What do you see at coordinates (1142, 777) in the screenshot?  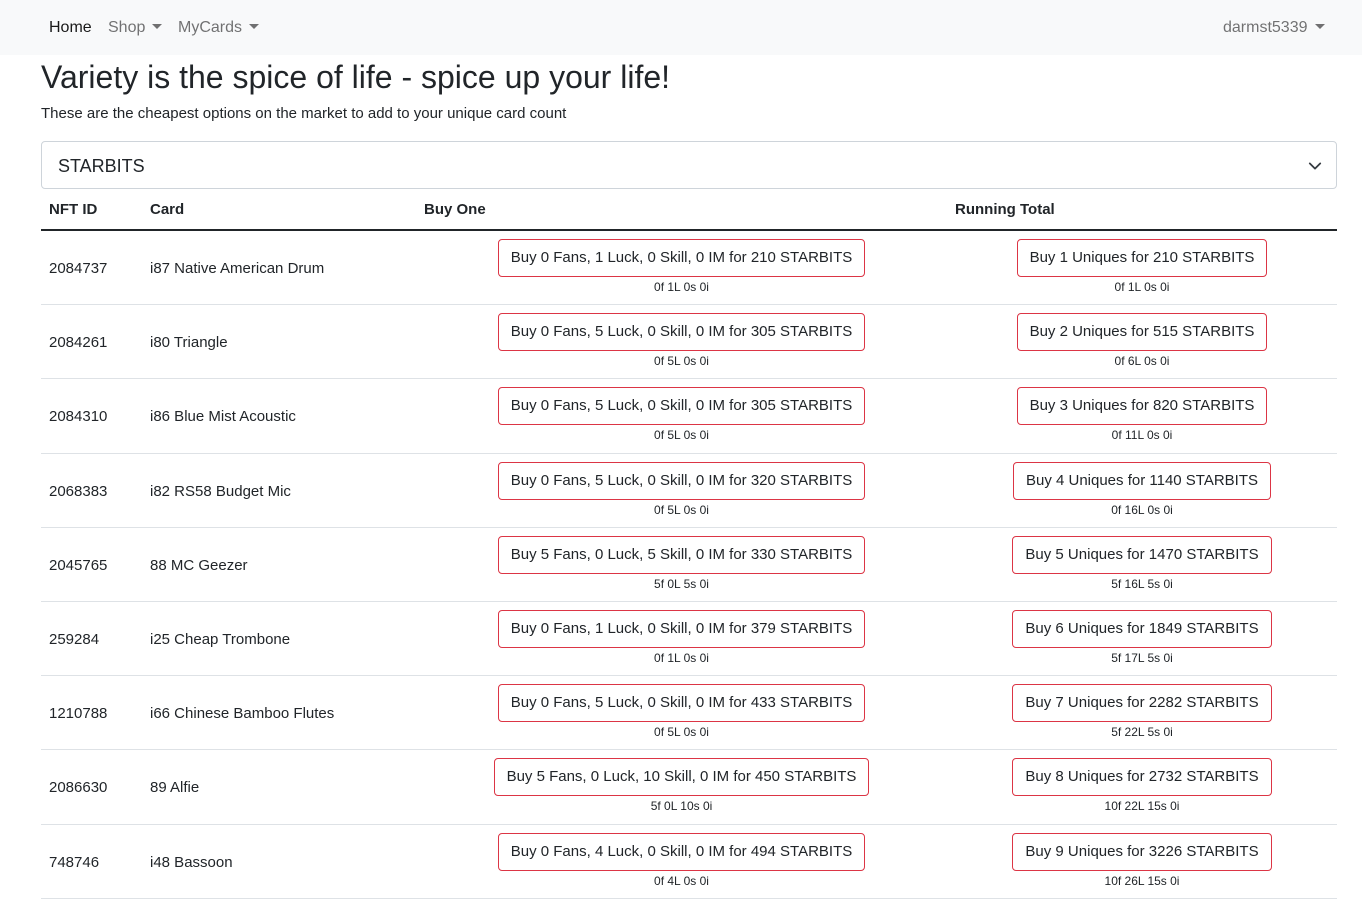 I see `buy-uniques-button: Buy 8 Uniques for 2732 STARBITS` at bounding box center [1142, 777].